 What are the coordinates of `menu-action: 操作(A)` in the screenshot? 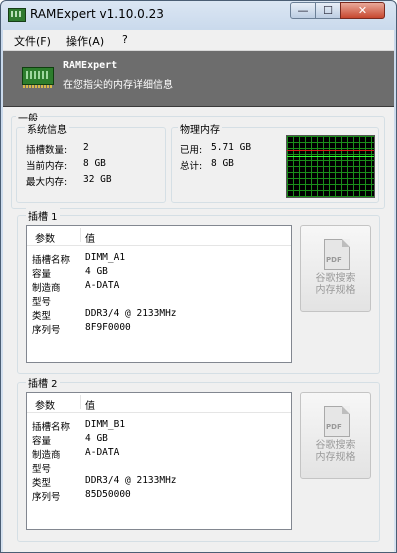 It's located at (85, 41).